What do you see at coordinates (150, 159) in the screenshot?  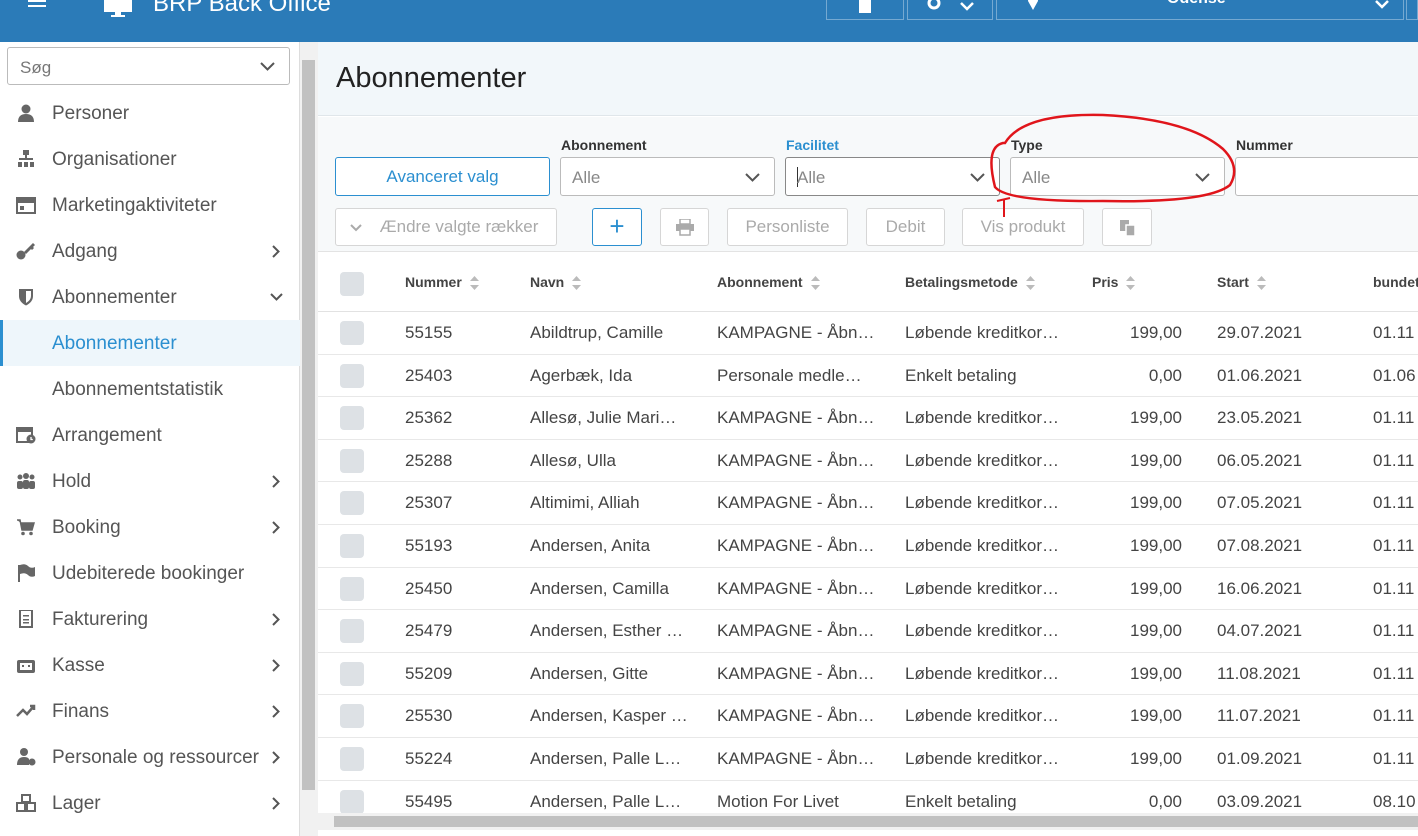 I see `sidebar-item-organisationer: Organisationer` at bounding box center [150, 159].